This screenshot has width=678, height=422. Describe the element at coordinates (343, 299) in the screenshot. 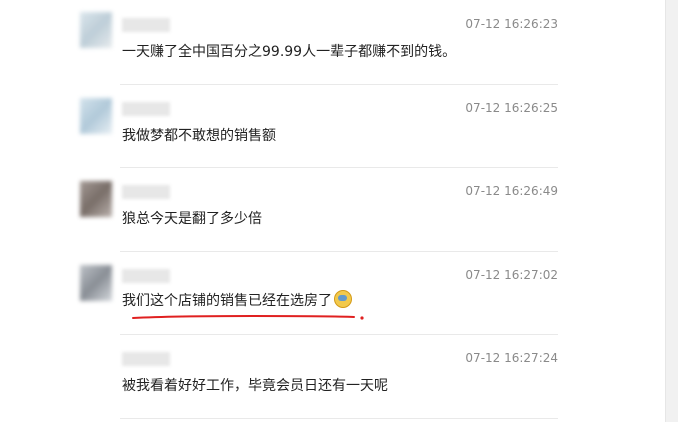

I see `laughing-emoji-icon` at that location.